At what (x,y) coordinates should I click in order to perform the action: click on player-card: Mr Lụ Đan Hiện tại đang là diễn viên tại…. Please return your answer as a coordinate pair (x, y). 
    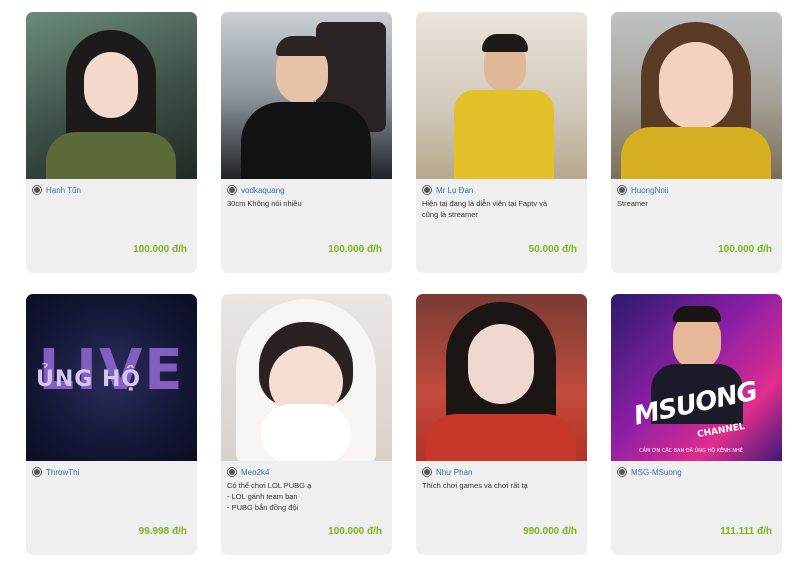
    Looking at the image, I should click on (501, 142).